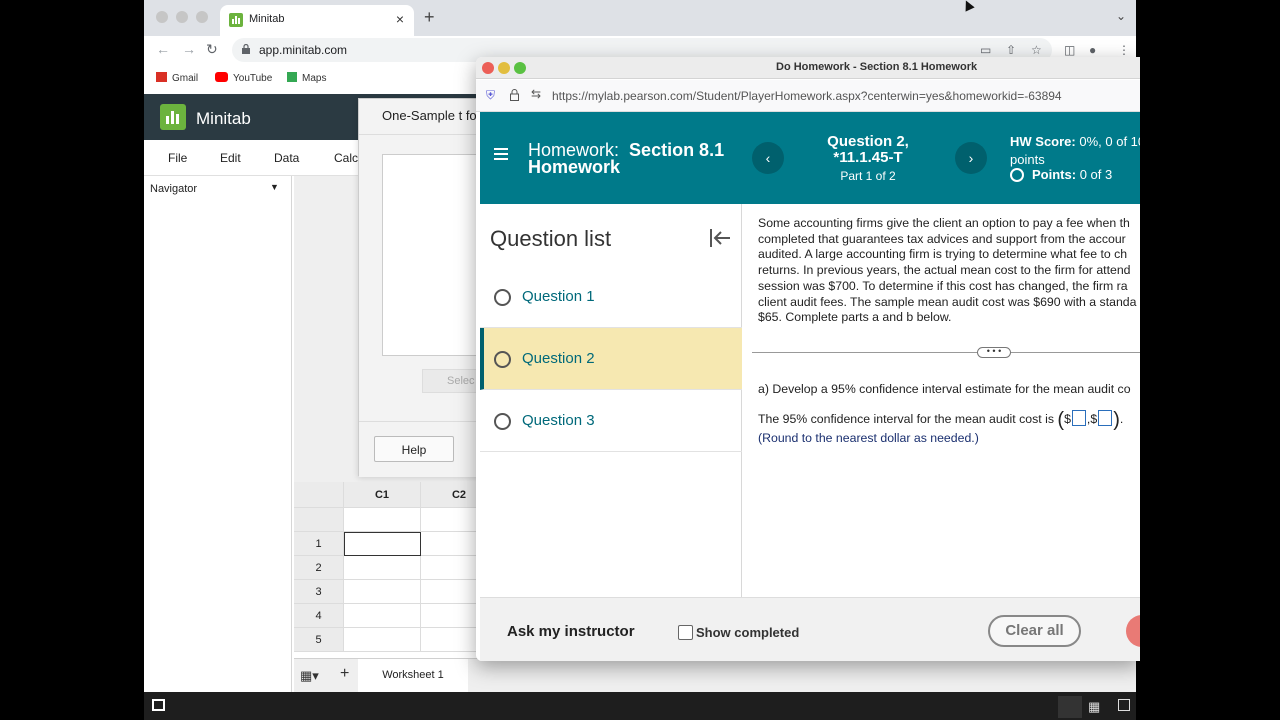 This screenshot has height=720, width=1280. What do you see at coordinates (243, 78) in the screenshot?
I see `bookmark-youtube: YouTube` at bounding box center [243, 78].